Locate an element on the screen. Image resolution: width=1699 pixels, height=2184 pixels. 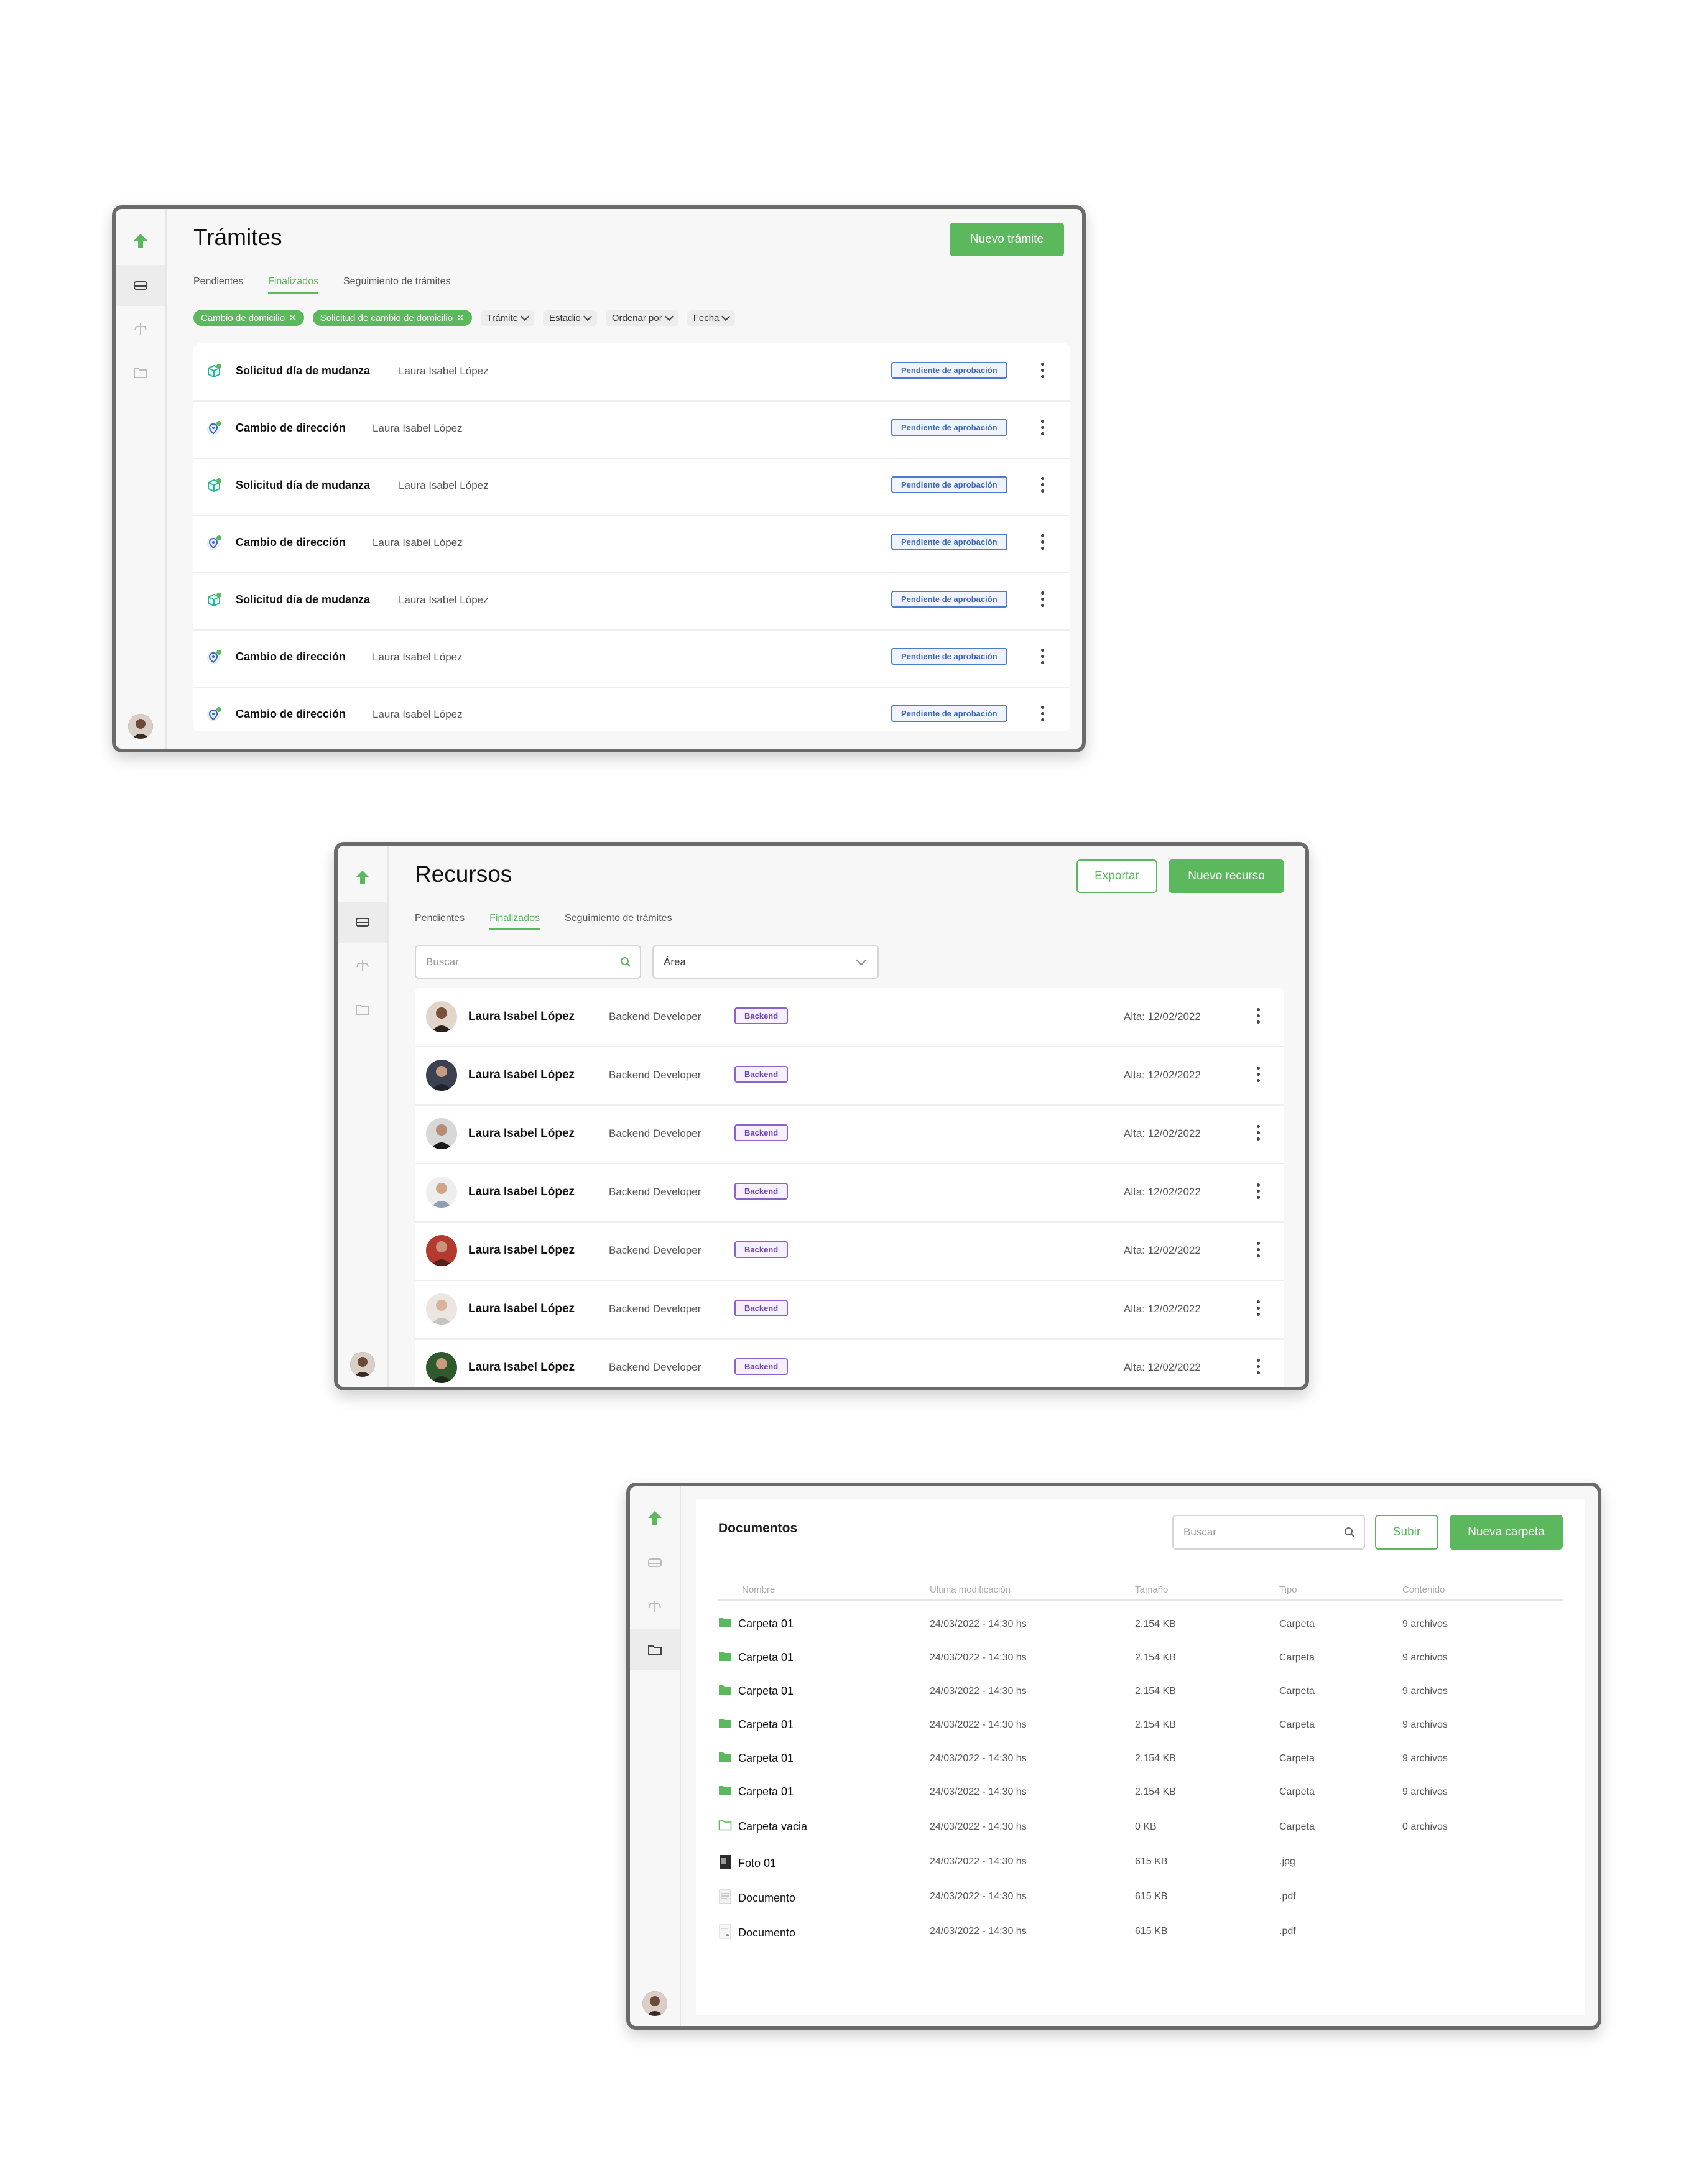
column-header-content: Contenido is located at coordinates (1423, 1590).